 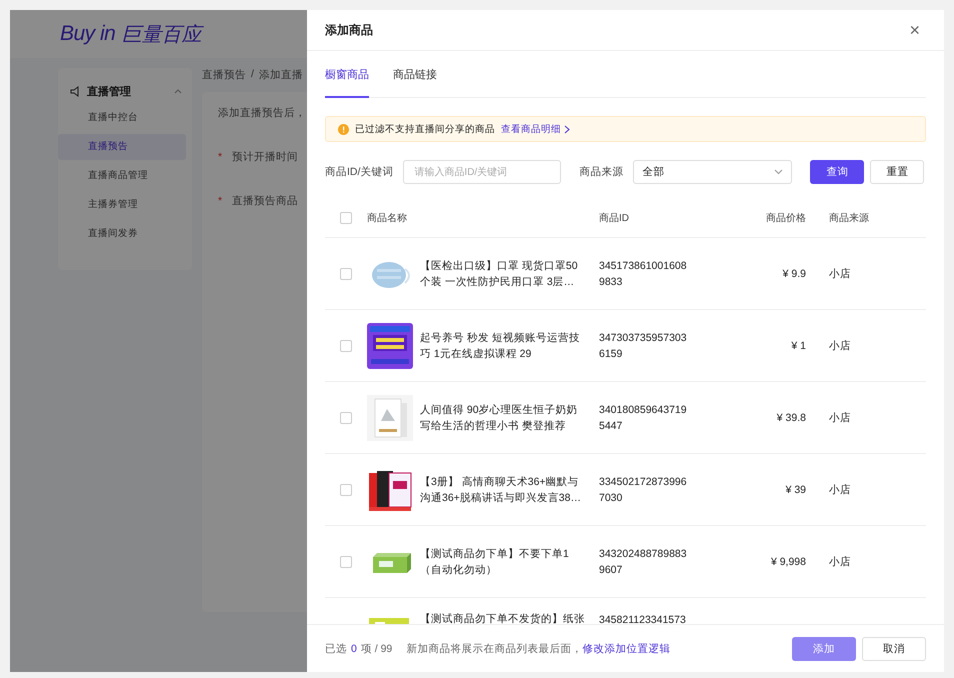 I want to click on chevron-icon, so click(x=567, y=129).